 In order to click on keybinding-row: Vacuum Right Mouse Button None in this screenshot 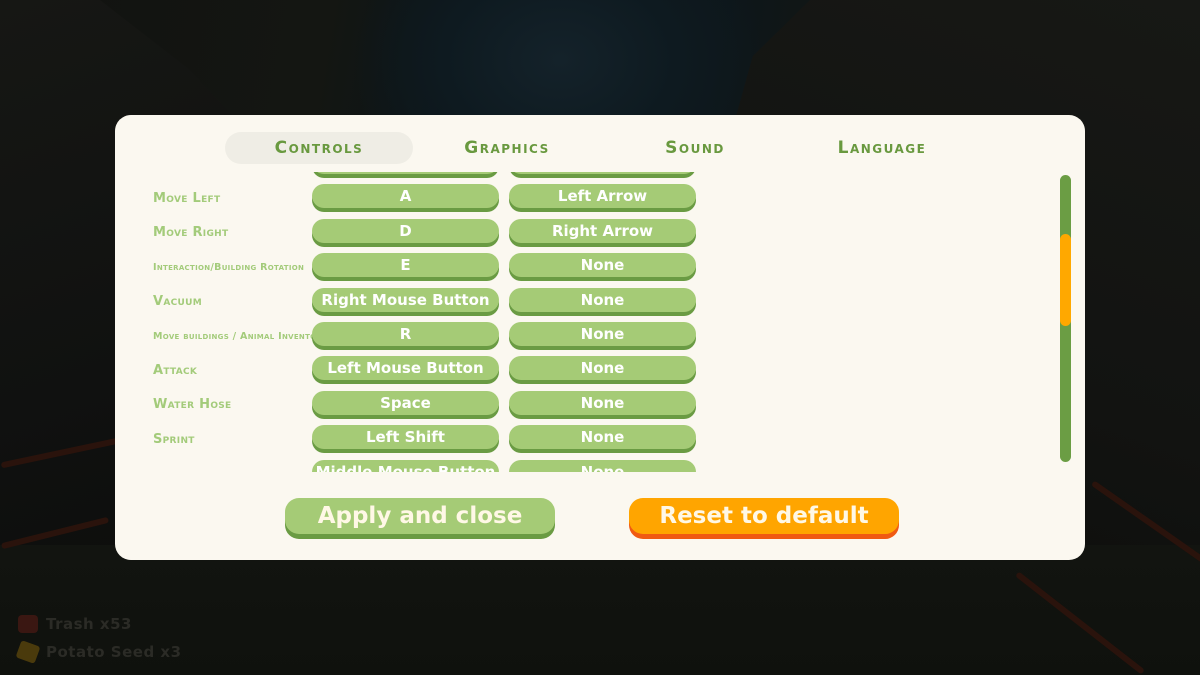, I will do `click(415, 301)`.